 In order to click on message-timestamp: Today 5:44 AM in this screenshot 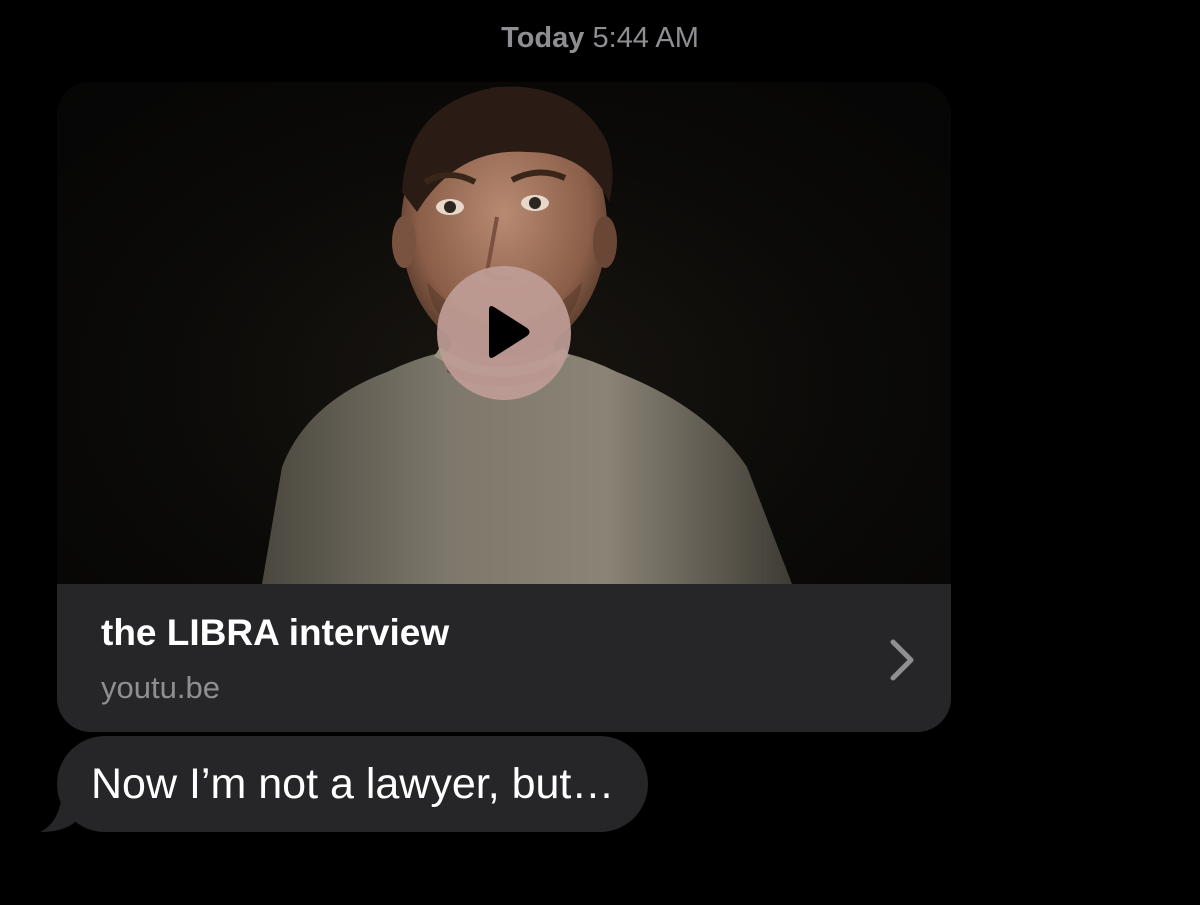, I will do `click(600, 38)`.